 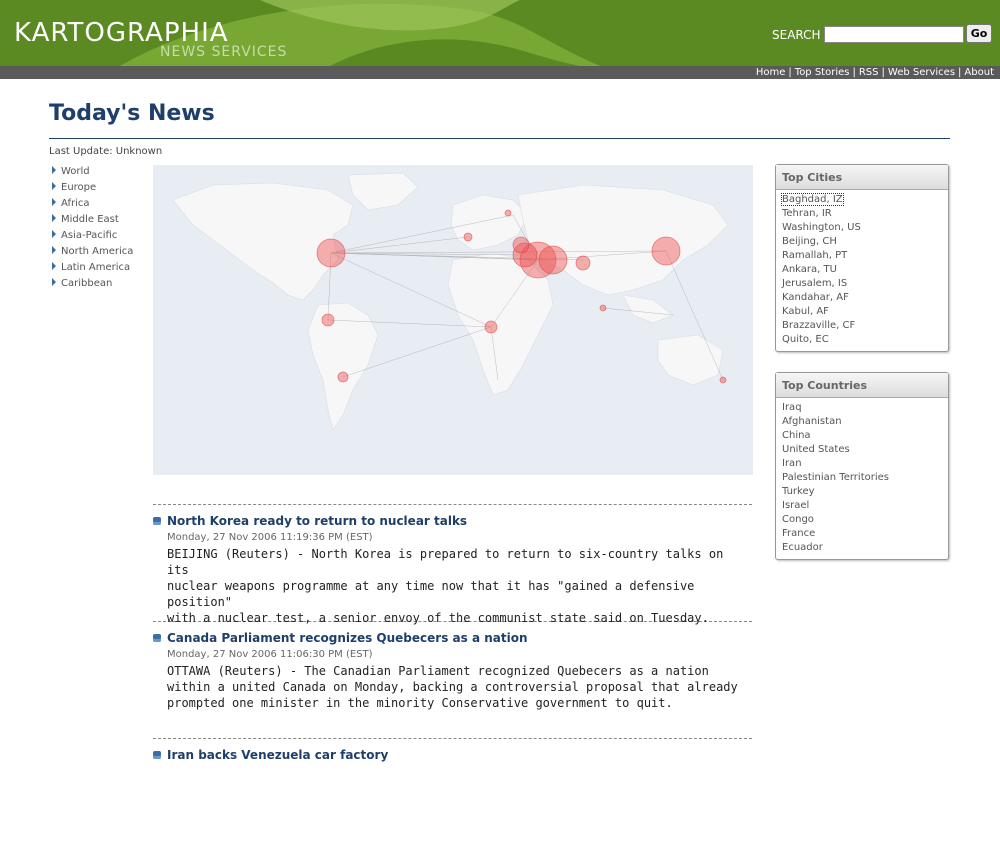 I want to click on region-item-africa: Africa, so click(x=92, y=204).